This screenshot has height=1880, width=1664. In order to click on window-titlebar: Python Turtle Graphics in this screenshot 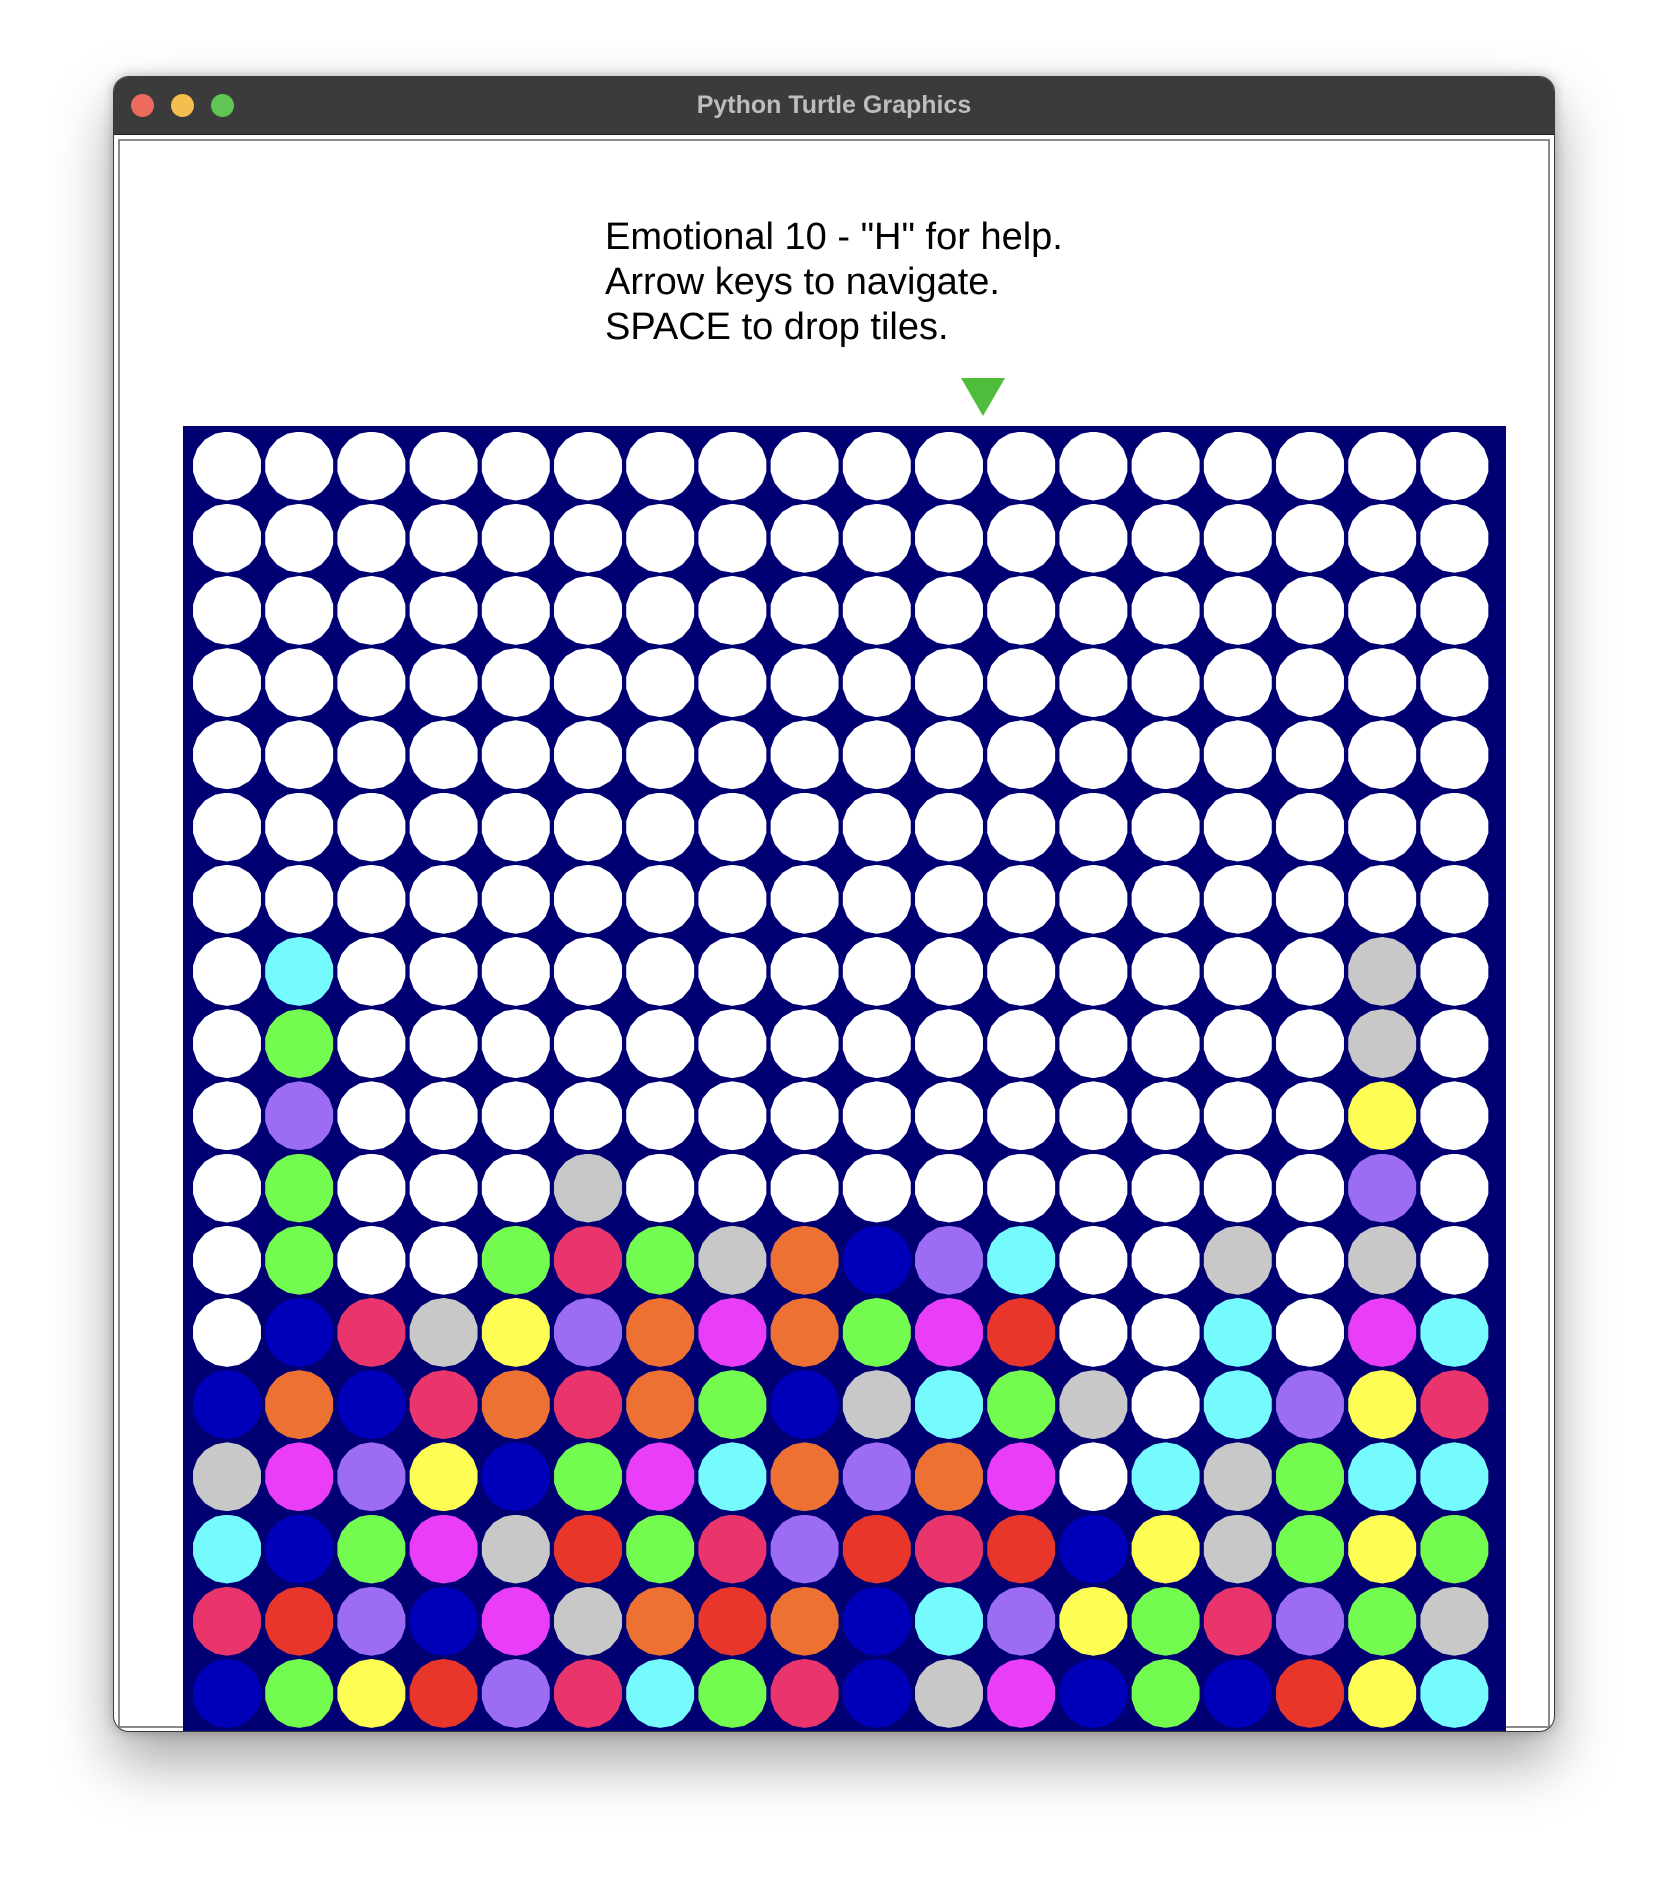, I will do `click(834, 106)`.